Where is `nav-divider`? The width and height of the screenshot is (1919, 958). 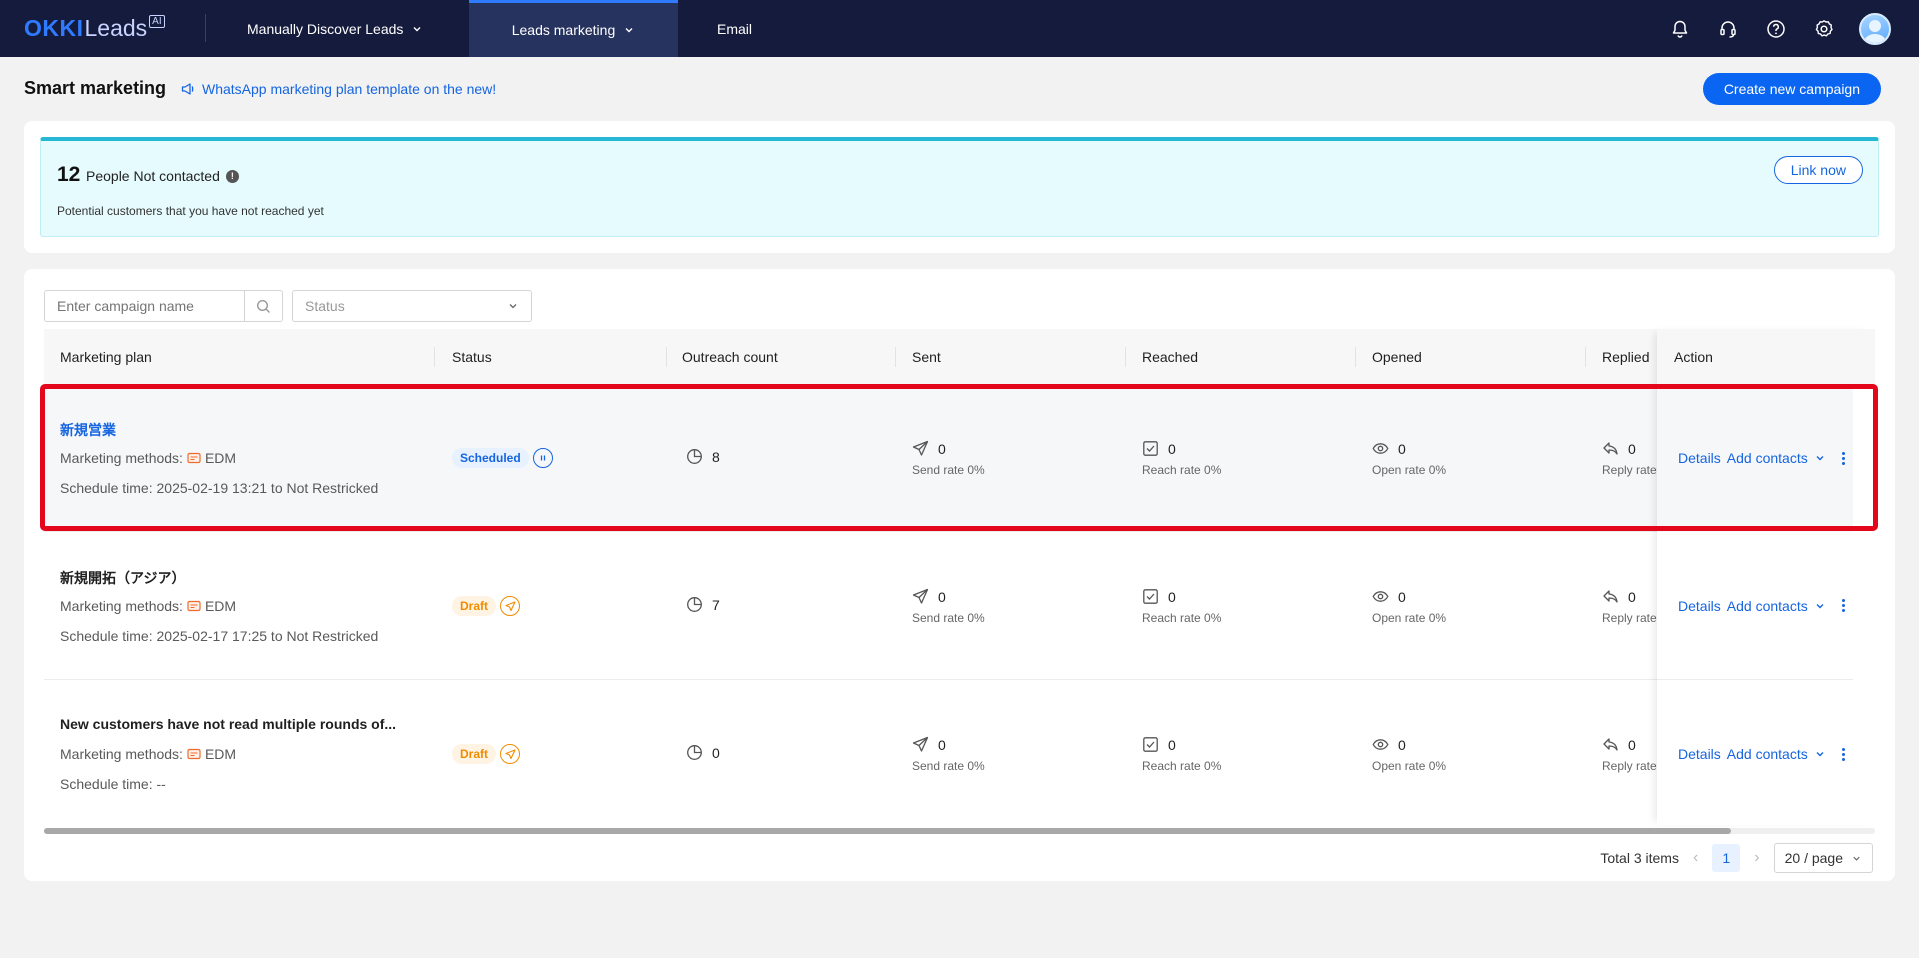
nav-divider is located at coordinates (205, 28).